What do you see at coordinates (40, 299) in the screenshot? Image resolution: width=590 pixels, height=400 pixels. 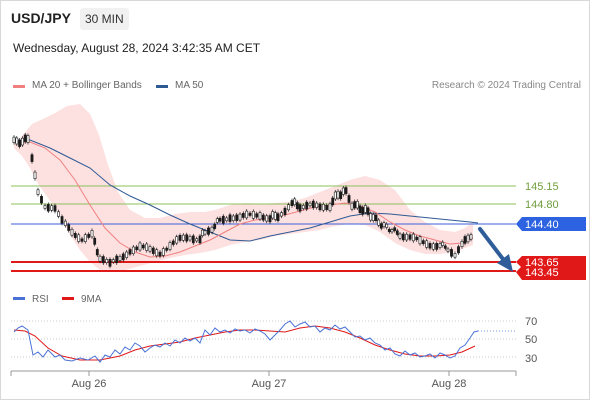 I see `rsi-legend-label: RSI` at bounding box center [40, 299].